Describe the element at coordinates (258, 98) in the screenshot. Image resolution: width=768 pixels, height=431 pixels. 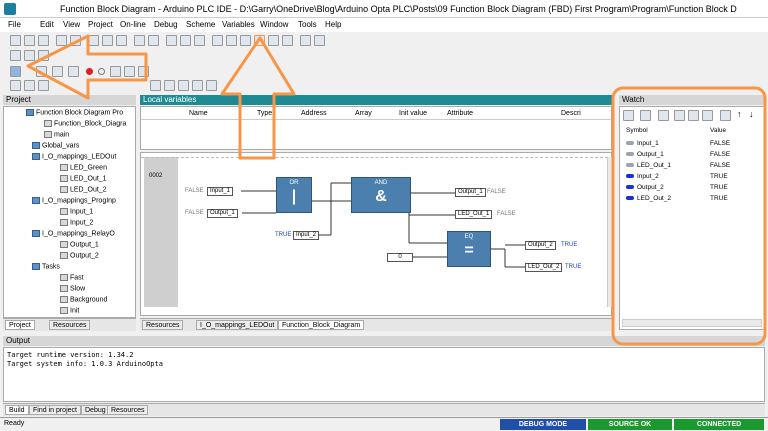
I see `up-arrow-icon` at that location.